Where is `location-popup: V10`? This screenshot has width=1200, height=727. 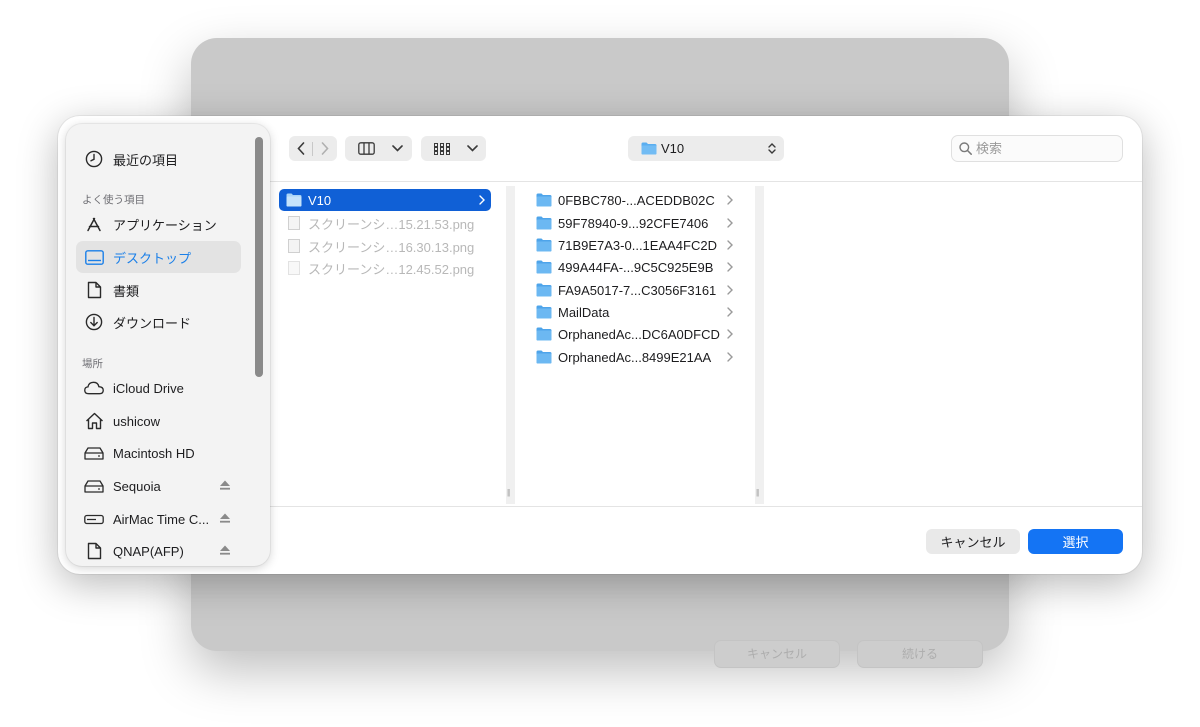
location-popup: V10 is located at coordinates (706, 148).